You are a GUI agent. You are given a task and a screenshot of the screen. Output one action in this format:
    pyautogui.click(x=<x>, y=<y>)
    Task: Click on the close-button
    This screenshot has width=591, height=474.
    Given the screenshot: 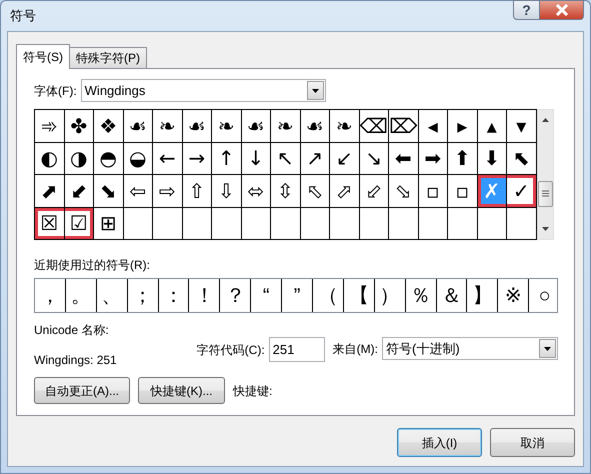 What is the action you would take?
    pyautogui.click(x=562, y=10)
    